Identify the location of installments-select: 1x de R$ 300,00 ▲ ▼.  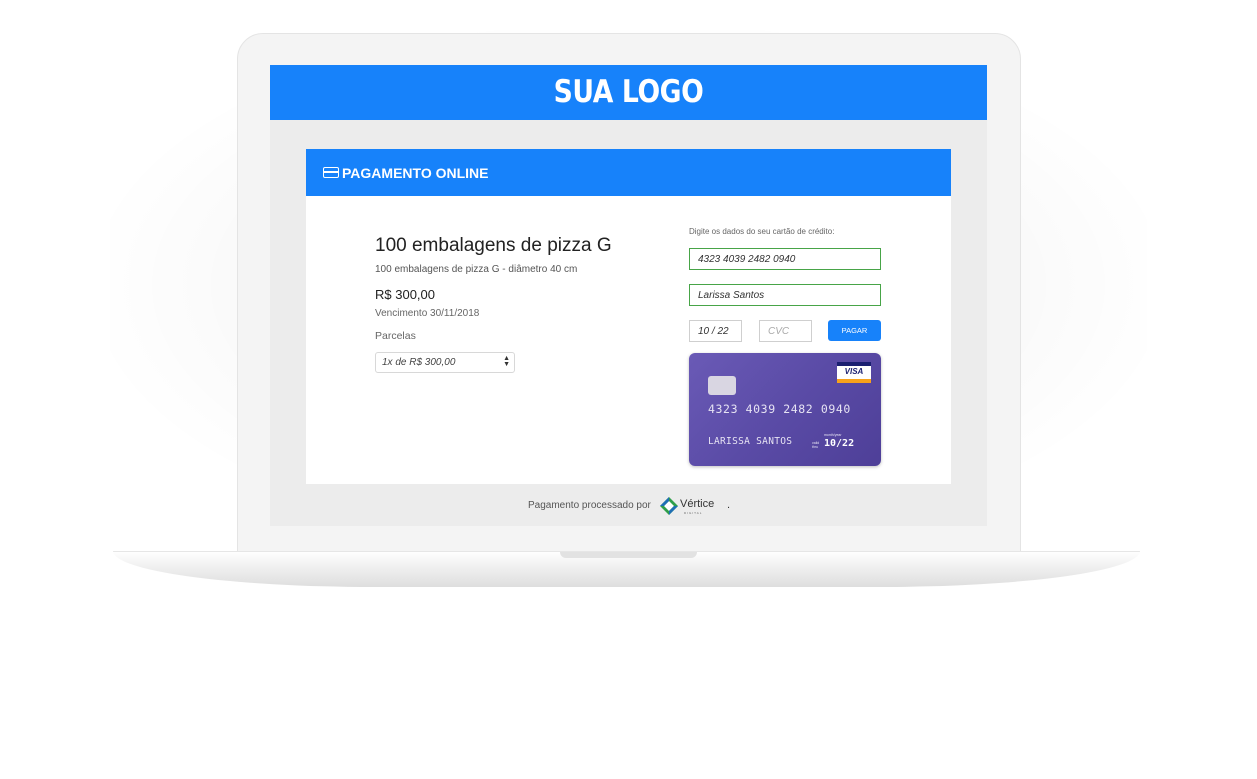
(445, 362).